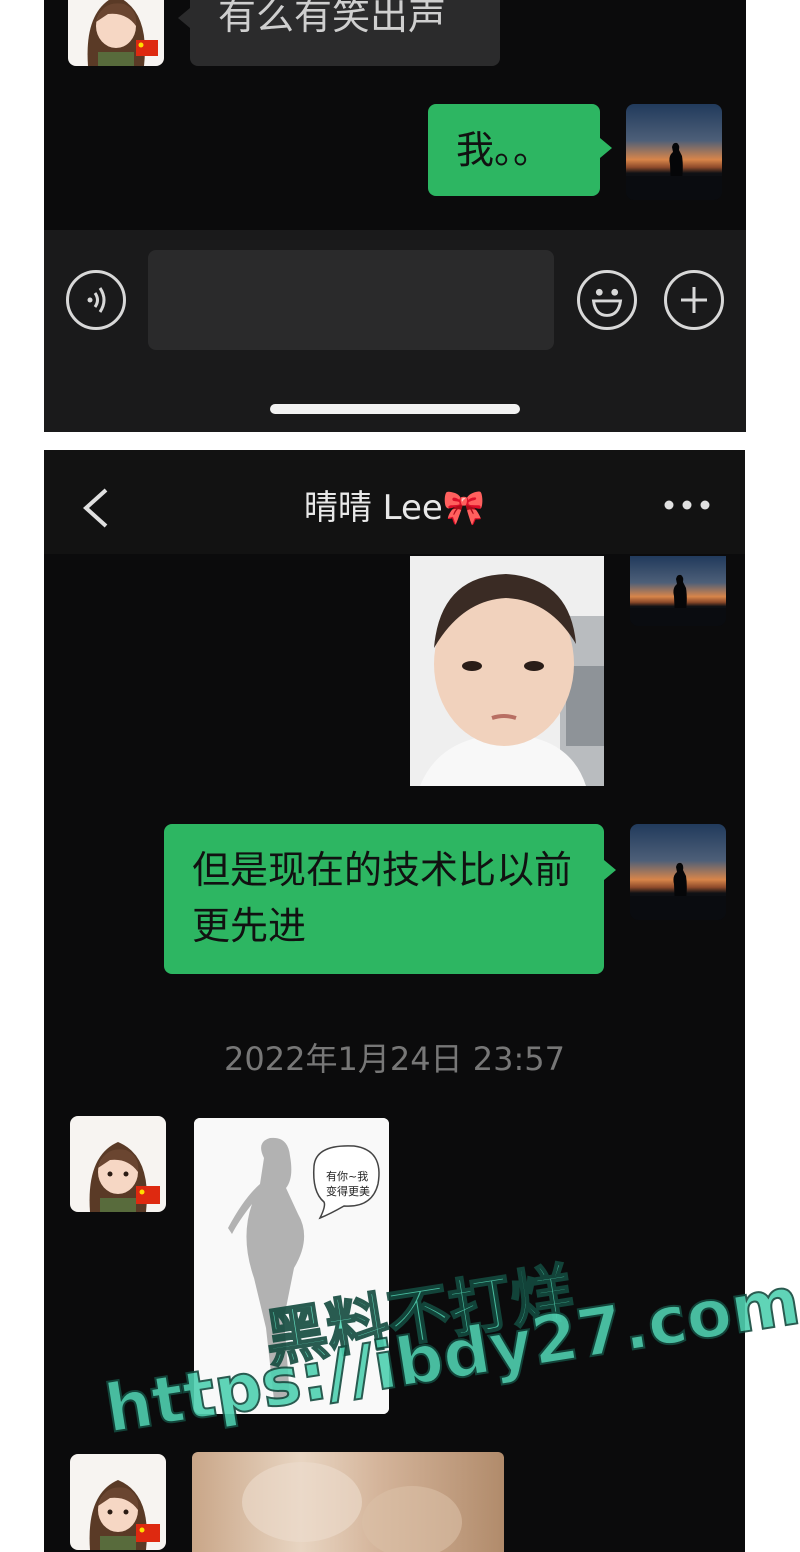 This screenshot has height=1552, width=800. What do you see at coordinates (504, 150) in the screenshot?
I see `message-text: 我。。` at bounding box center [504, 150].